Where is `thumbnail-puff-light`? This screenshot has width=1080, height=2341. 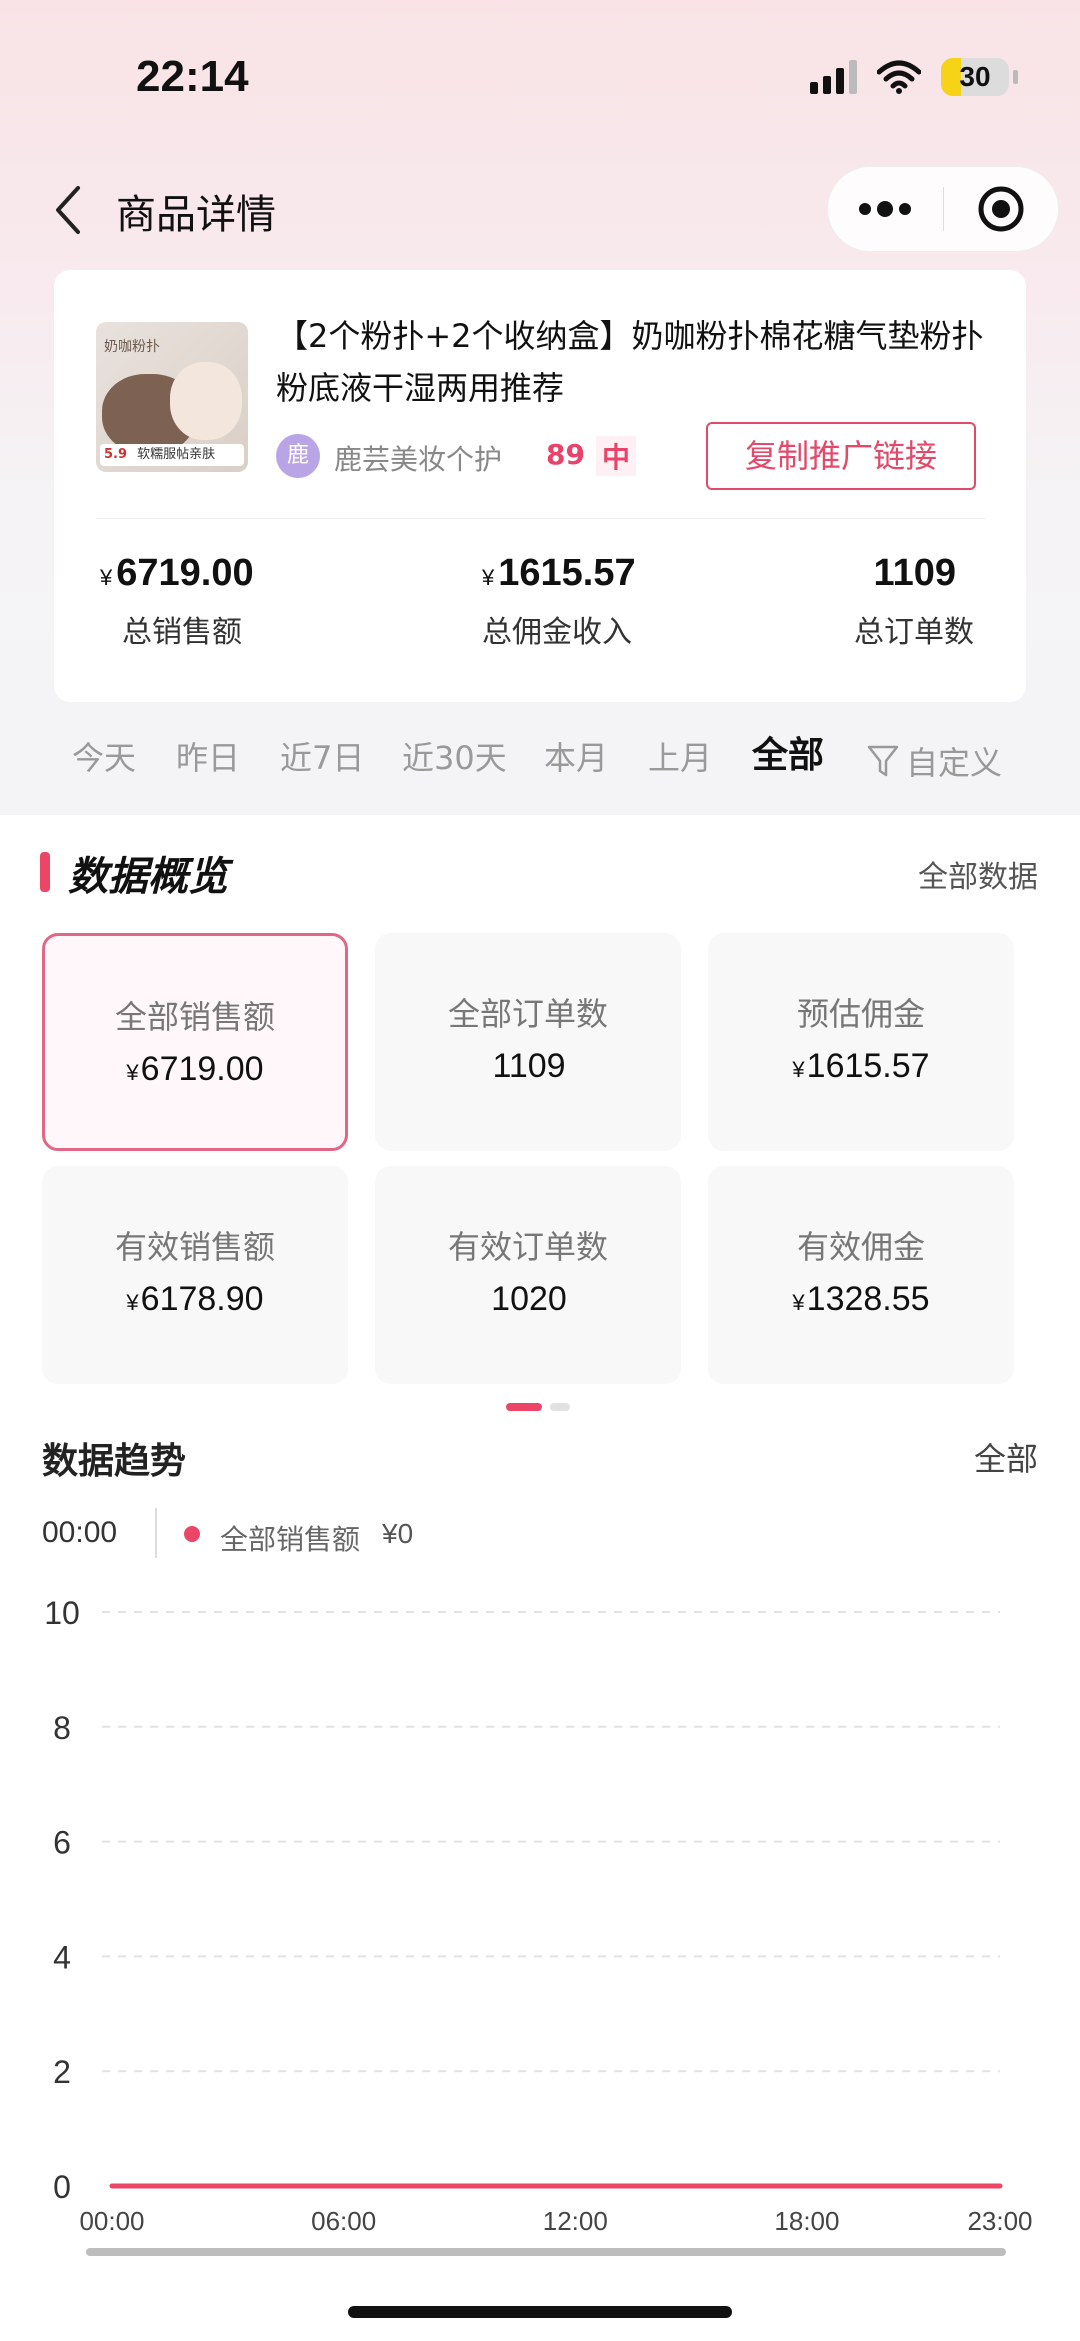 thumbnail-puff-light is located at coordinates (206, 401).